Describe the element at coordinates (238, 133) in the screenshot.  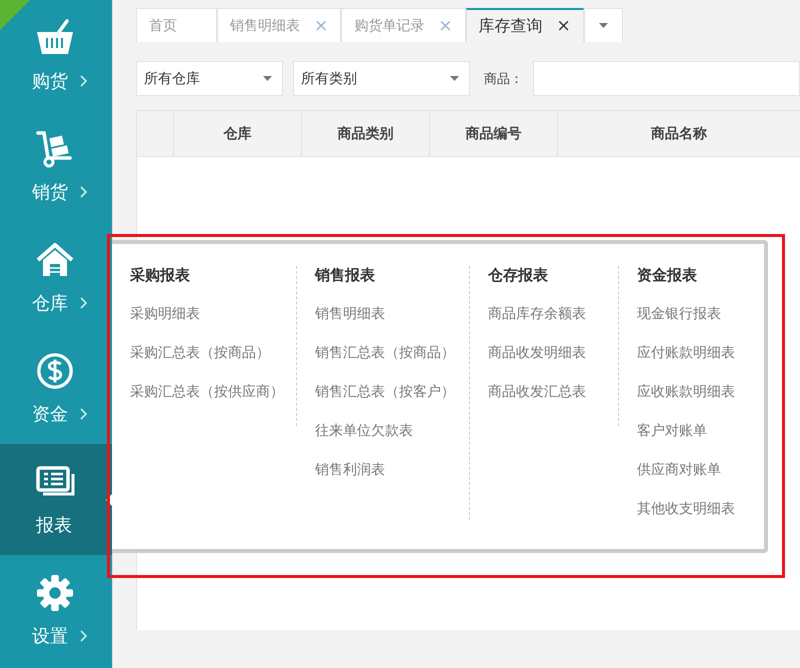
I see `column-header: 仓库` at that location.